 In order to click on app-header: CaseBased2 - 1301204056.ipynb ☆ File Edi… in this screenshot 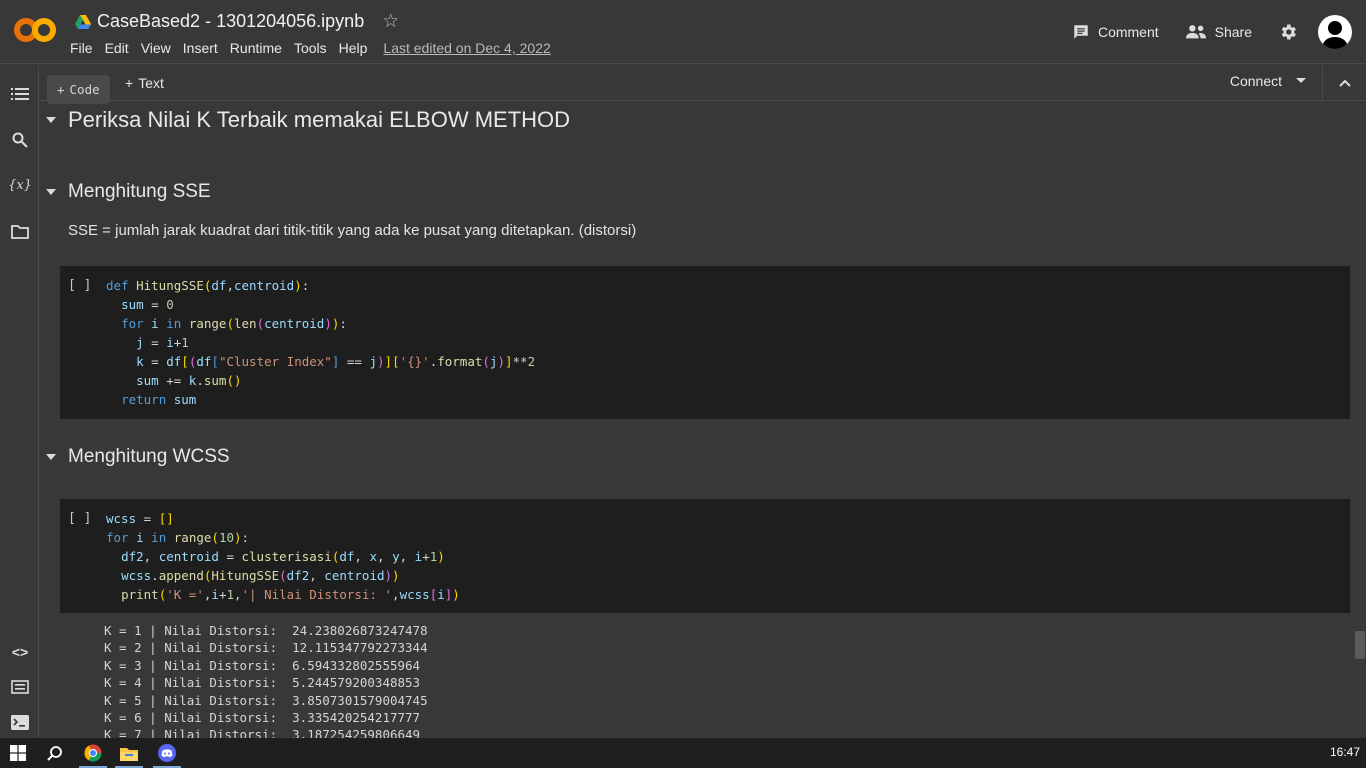, I will do `click(683, 32)`.